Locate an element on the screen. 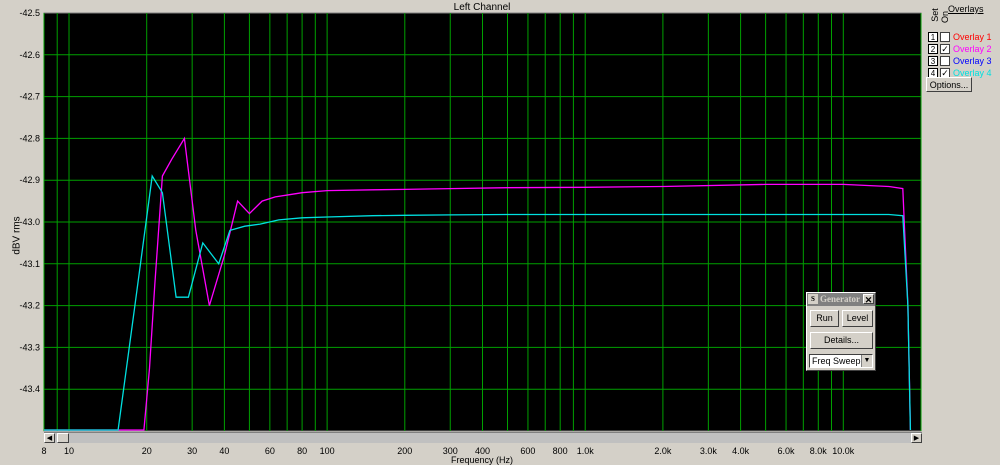 The image size is (1000, 465). x-tick-label: 100 is located at coordinates (327, 451).